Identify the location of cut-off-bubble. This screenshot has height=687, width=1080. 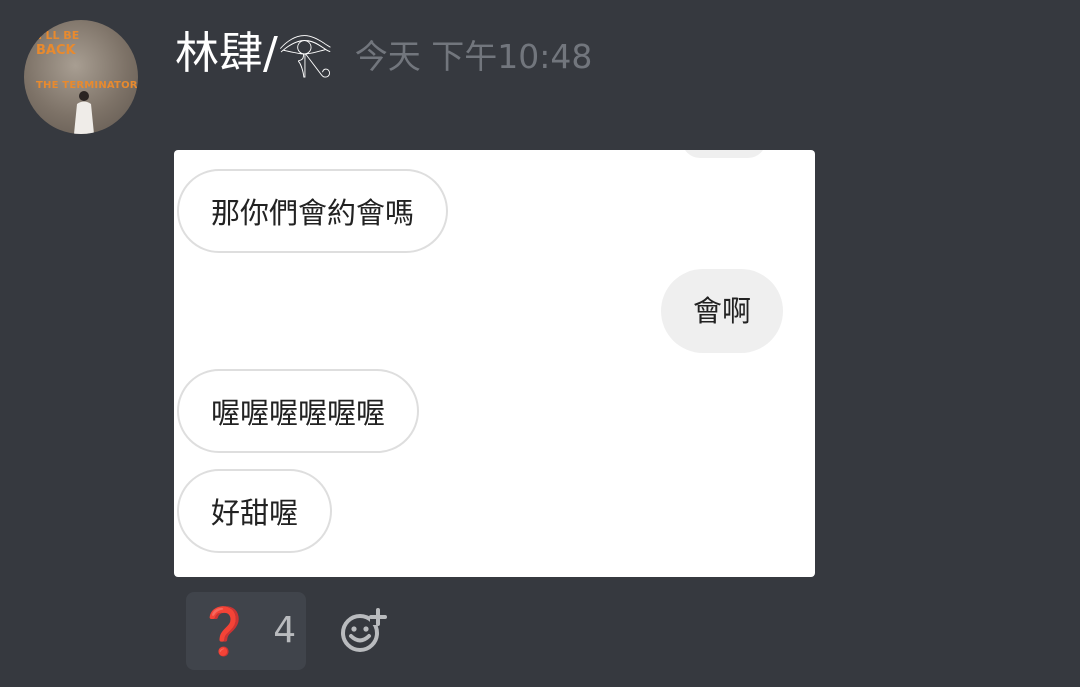
(724, 154).